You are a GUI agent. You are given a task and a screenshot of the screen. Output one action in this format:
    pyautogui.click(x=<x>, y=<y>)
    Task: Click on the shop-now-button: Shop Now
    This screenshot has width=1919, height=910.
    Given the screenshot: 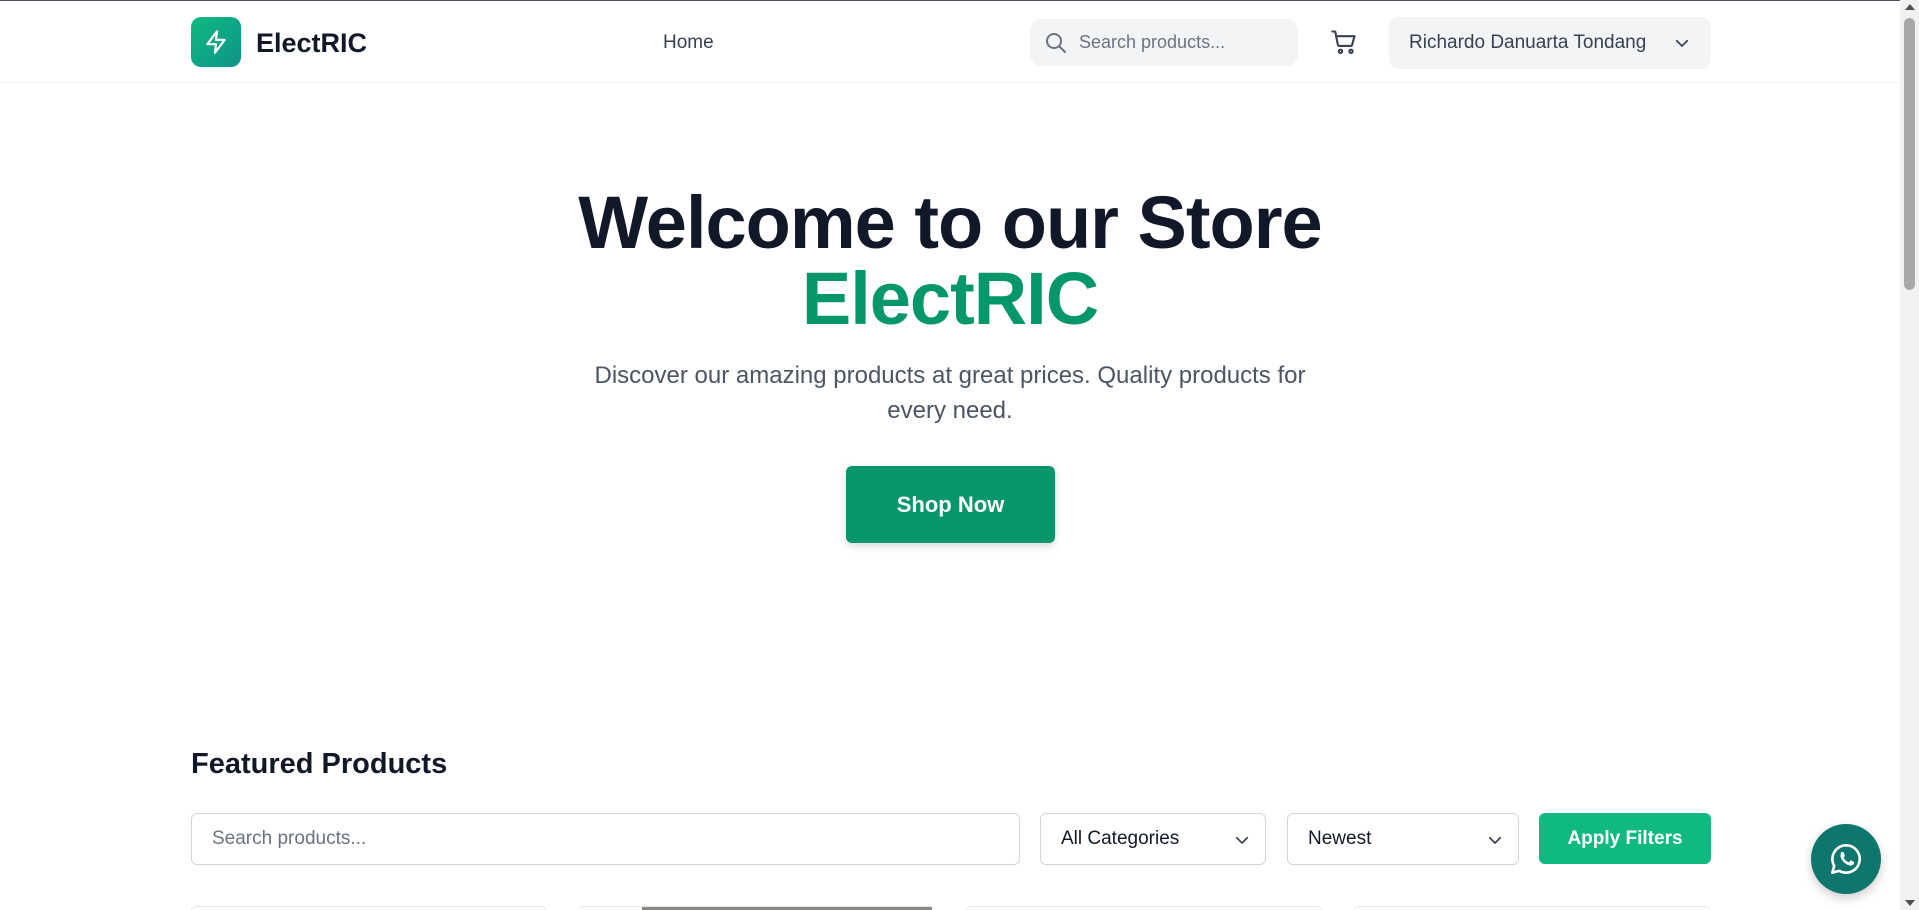 What is the action you would take?
    pyautogui.click(x=950, y=504)
    